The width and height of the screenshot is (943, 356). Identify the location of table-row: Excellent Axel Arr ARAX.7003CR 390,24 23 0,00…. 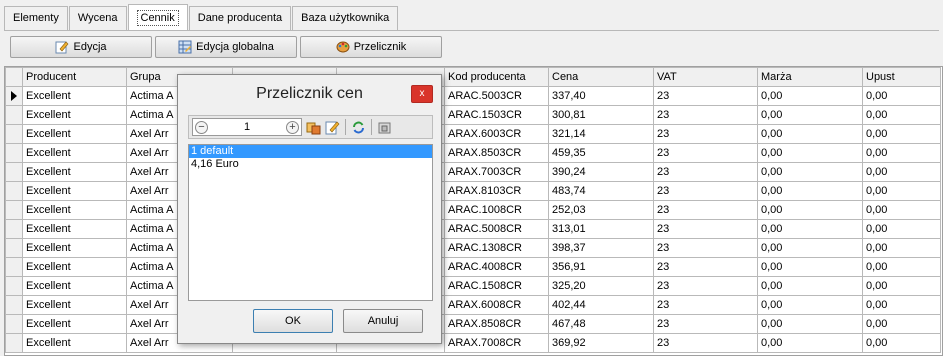
(473, 172).